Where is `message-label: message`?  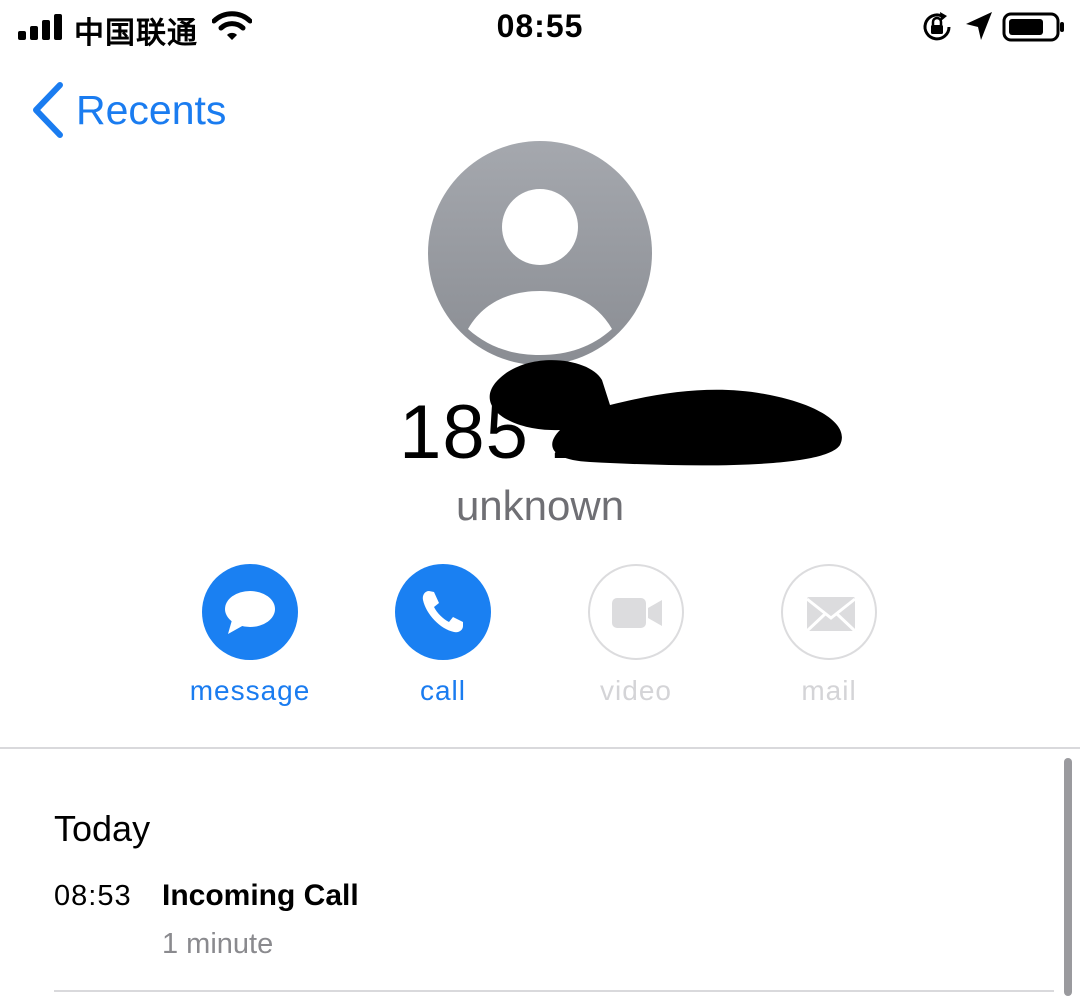 message-label: message is located at coordinates (250, 690).